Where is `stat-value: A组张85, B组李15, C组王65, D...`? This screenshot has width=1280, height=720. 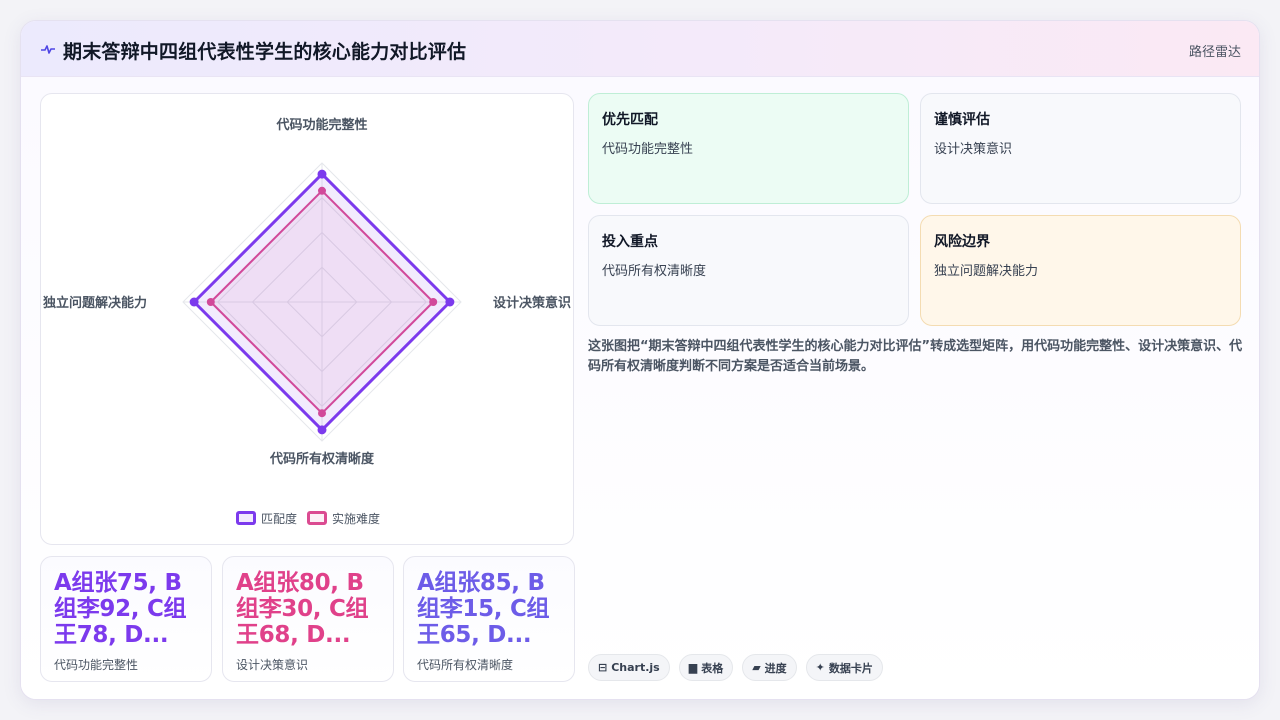
stat-value: A组张85, B组李15, C组王65, D... is located at coordinates (483, 609).